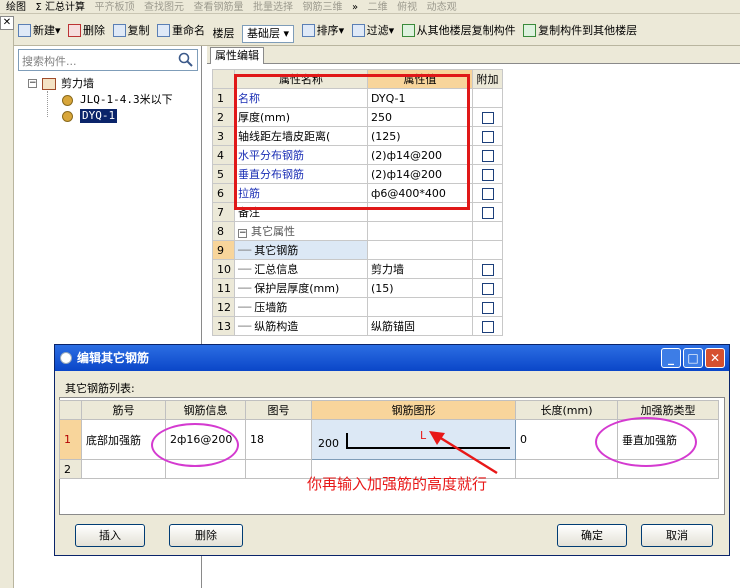  What do you see at coordinates (322, 29) in the screenshot?
I see `sort-button: 排序 ▾` at bounding box center [322, 29].